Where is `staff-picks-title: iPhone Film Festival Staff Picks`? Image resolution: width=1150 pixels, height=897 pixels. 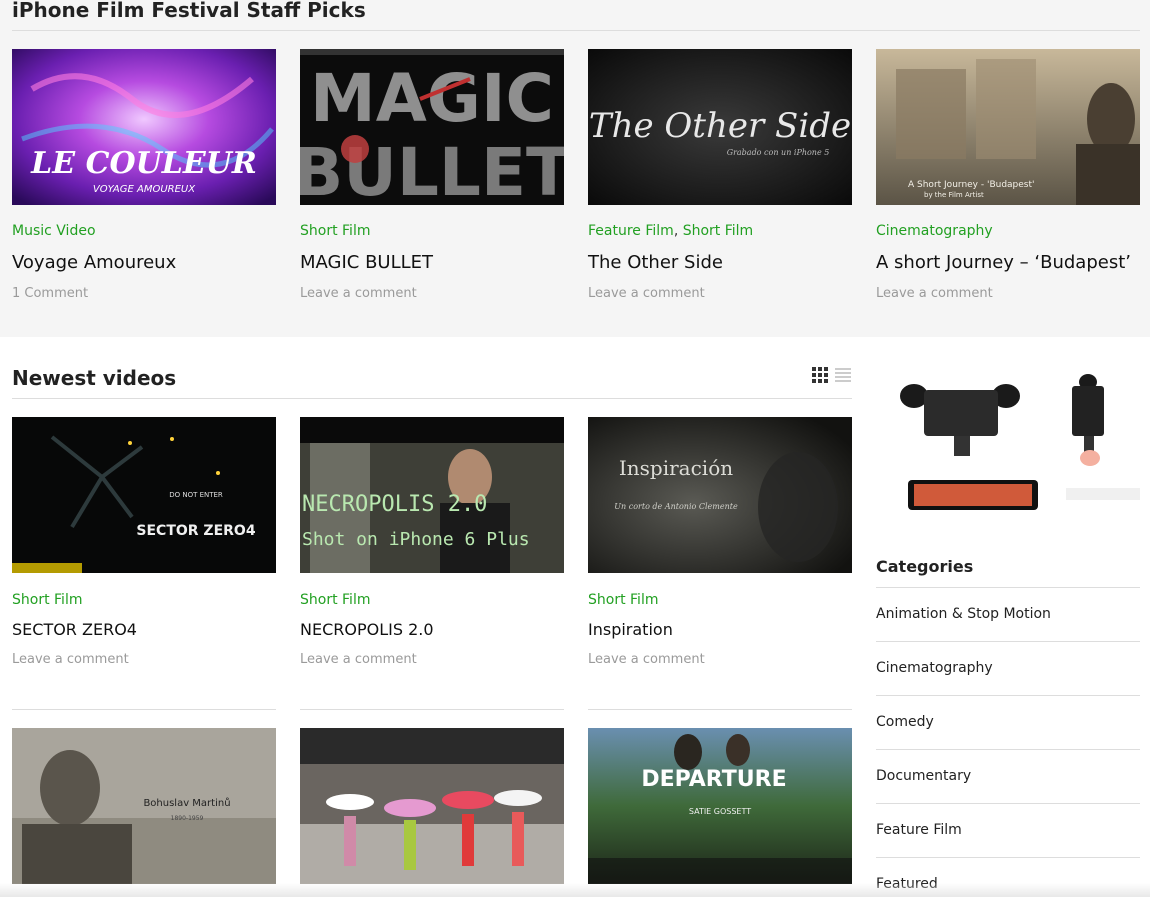 staff-picks-title: iPhone Film Festival Staff Picks is located at coordinates (189, 11).